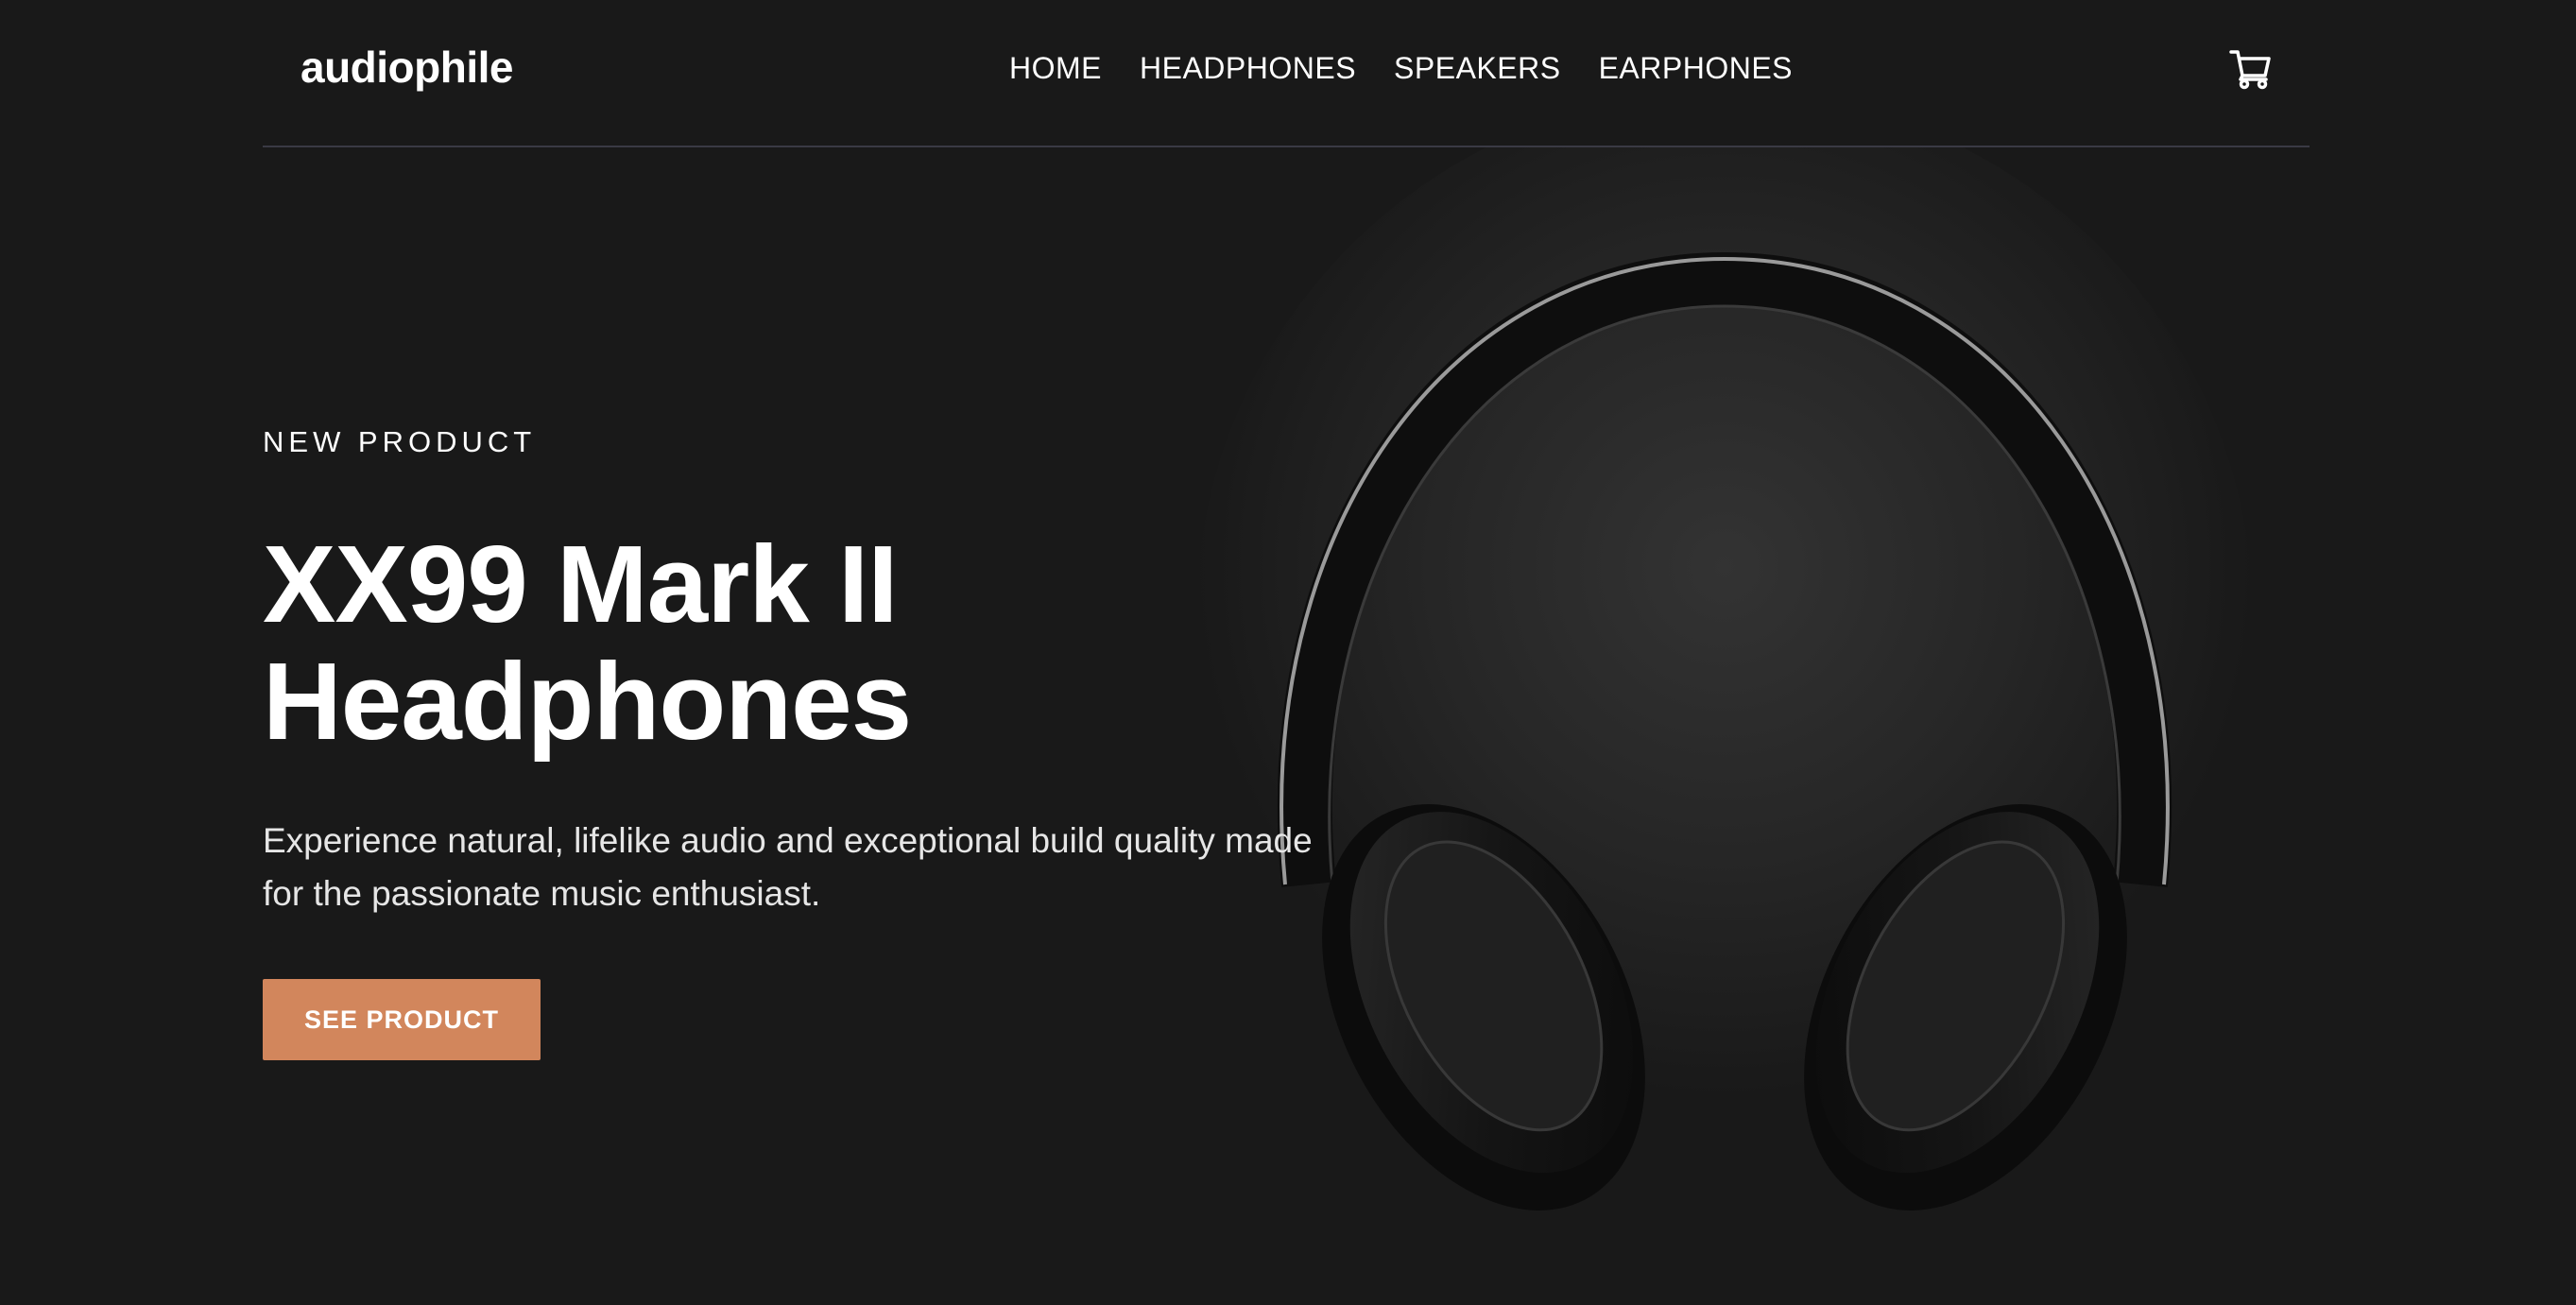  Describe the element at coordinates (1055, 68) in the screenshot. I see `nav-home: HOME` at that location.